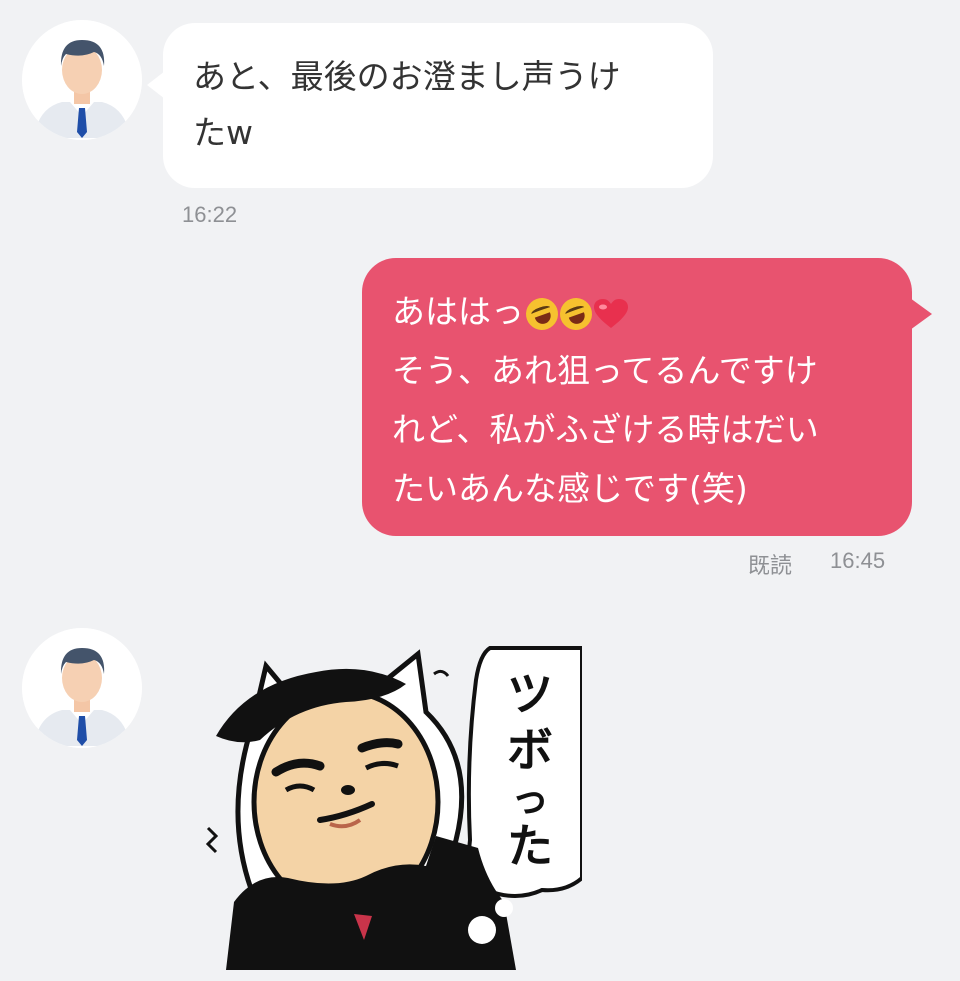 The width and height of the screenshot is (960, 981). What do you see at coordinates (530, 694) in the screenshot?
I see `sticker-text: ツ` at bounding box center [530, 694].